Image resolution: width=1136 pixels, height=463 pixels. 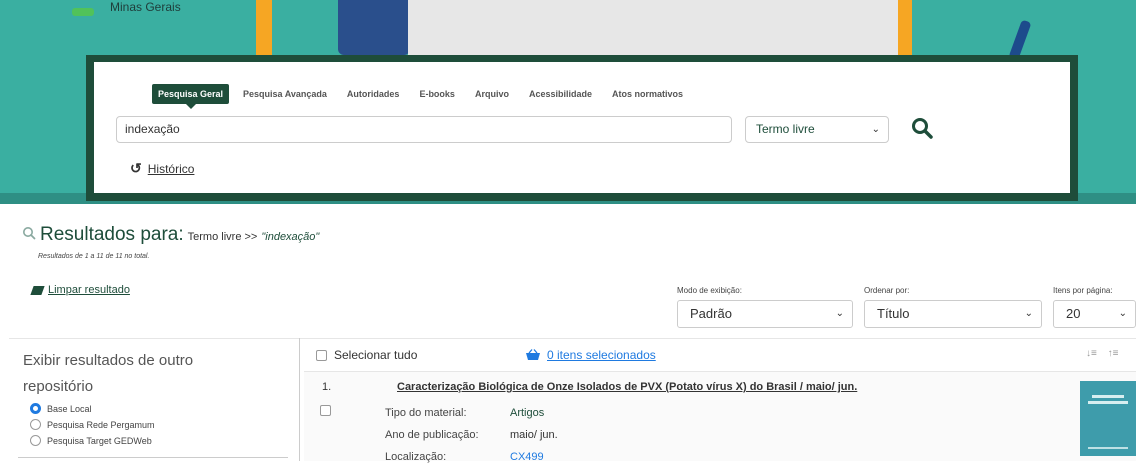 I want to click on tab-ebooks: E-books, so click(x=437, y=94).